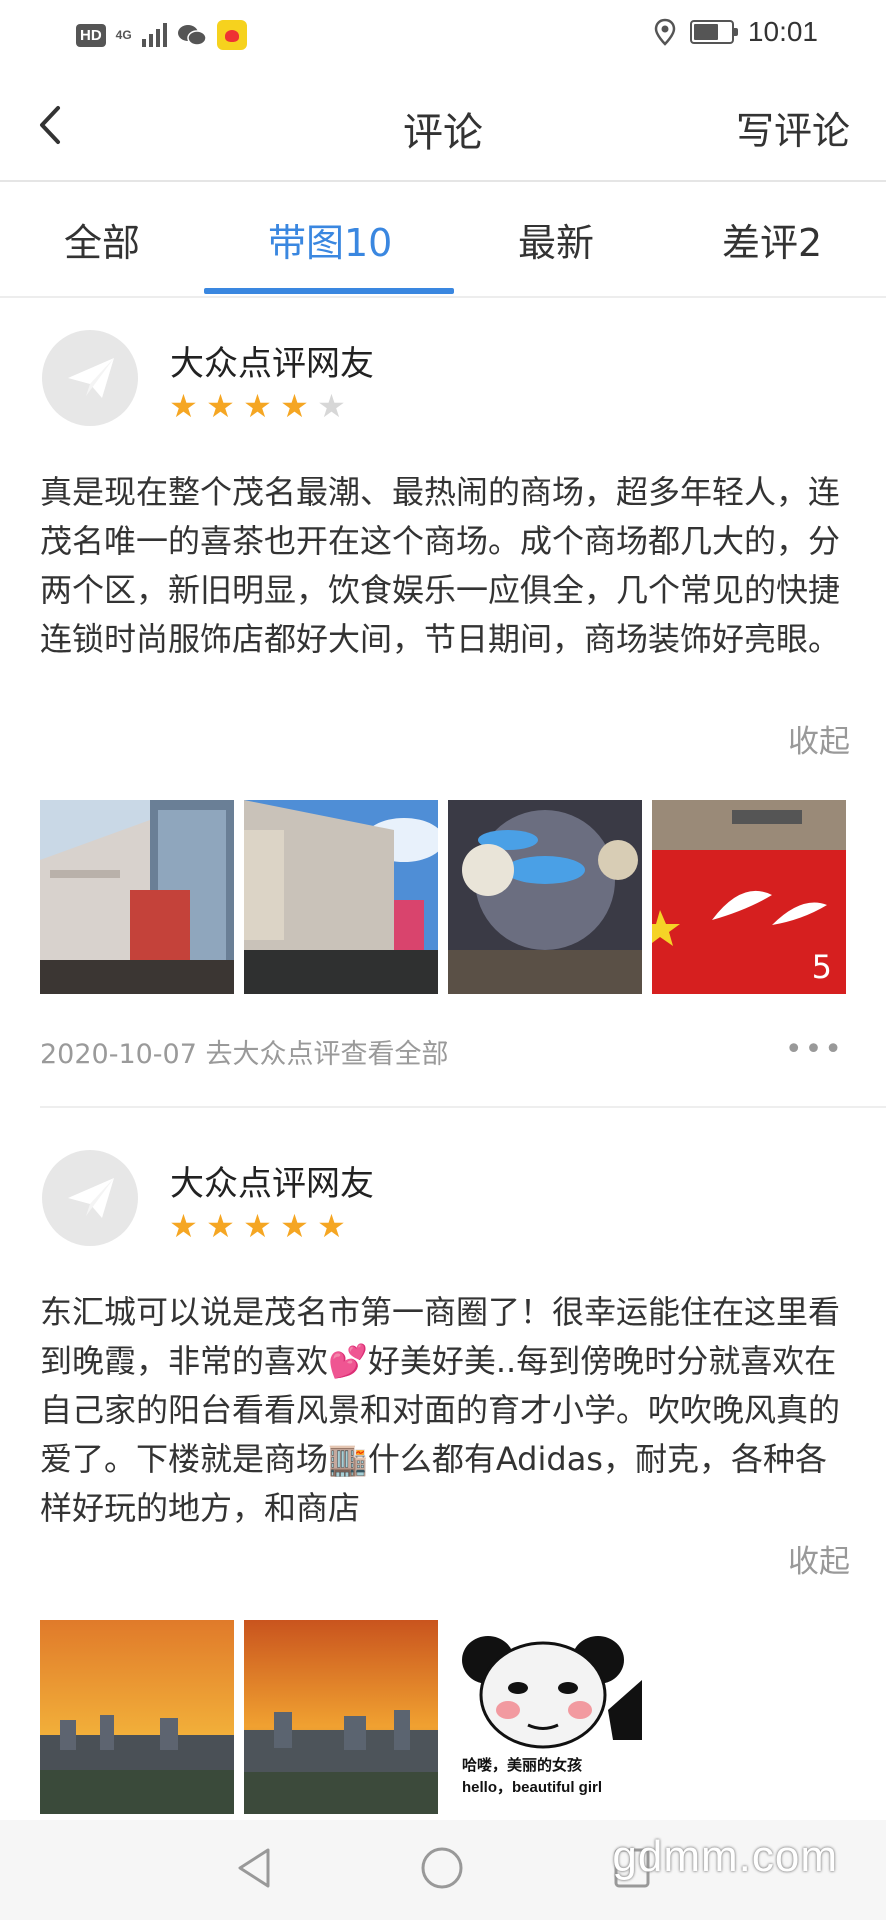 Image resolution: width=886 pixels, height=1920 pixels. What do you see at coordinates (91, 35) in the screenshot?
I see `hd-icon: HD` at bounding box center [91, 35].